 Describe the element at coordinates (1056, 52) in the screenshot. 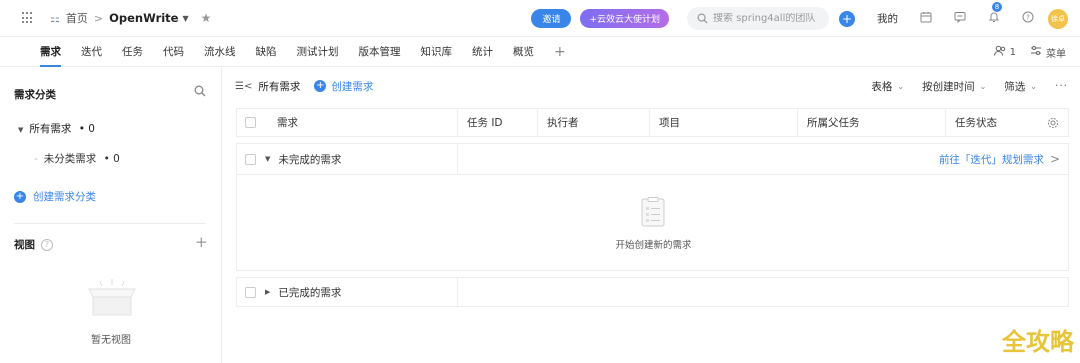

I see `menu-link: 菜单` at that location.